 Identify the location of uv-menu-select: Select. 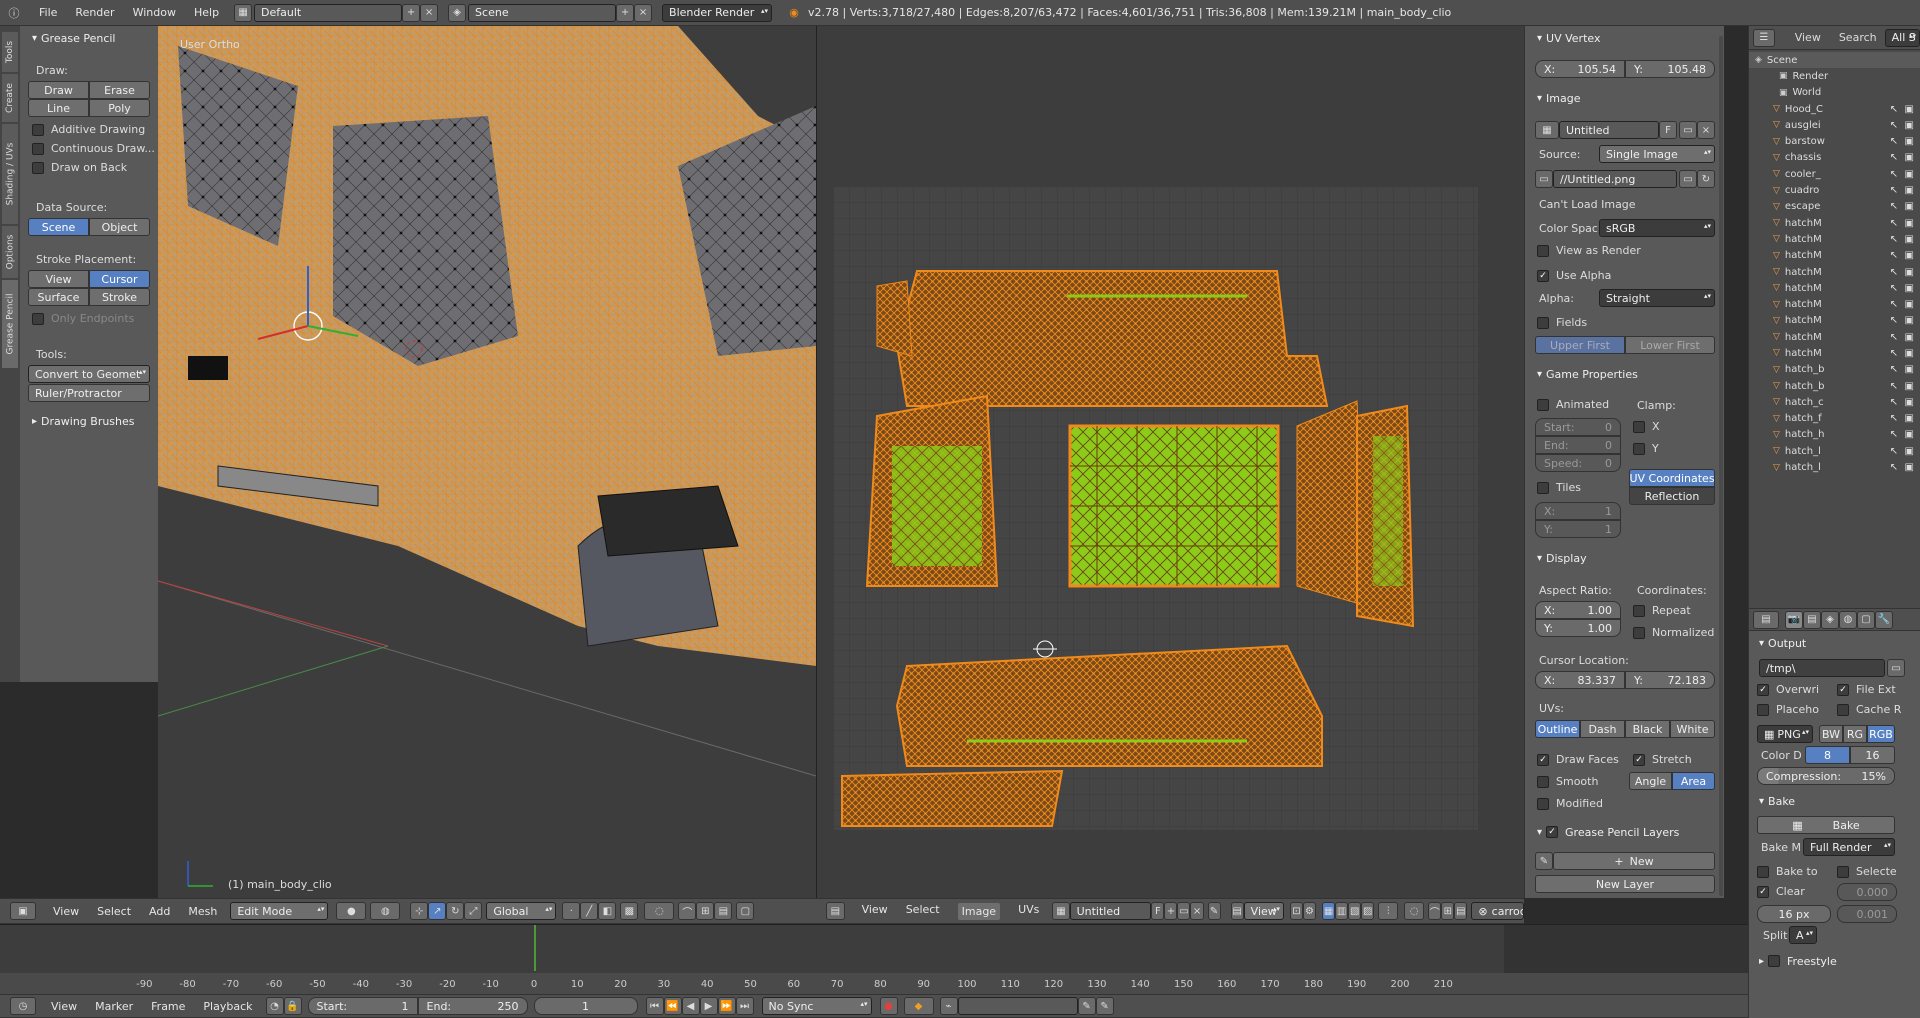
(923, 911).